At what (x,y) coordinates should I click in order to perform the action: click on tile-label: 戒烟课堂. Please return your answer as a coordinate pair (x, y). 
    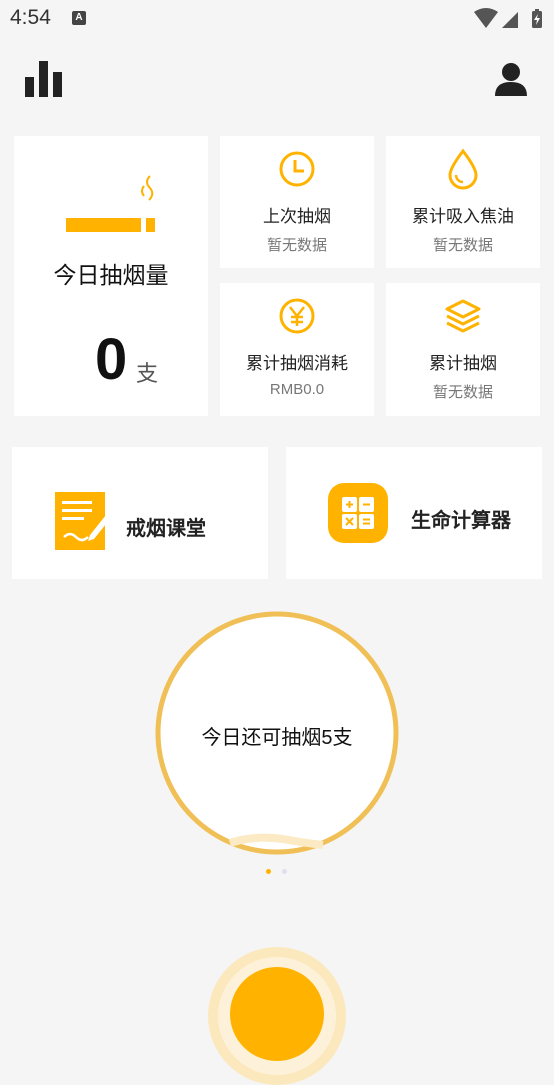
    Looking at the image, I should click on (166, 529).